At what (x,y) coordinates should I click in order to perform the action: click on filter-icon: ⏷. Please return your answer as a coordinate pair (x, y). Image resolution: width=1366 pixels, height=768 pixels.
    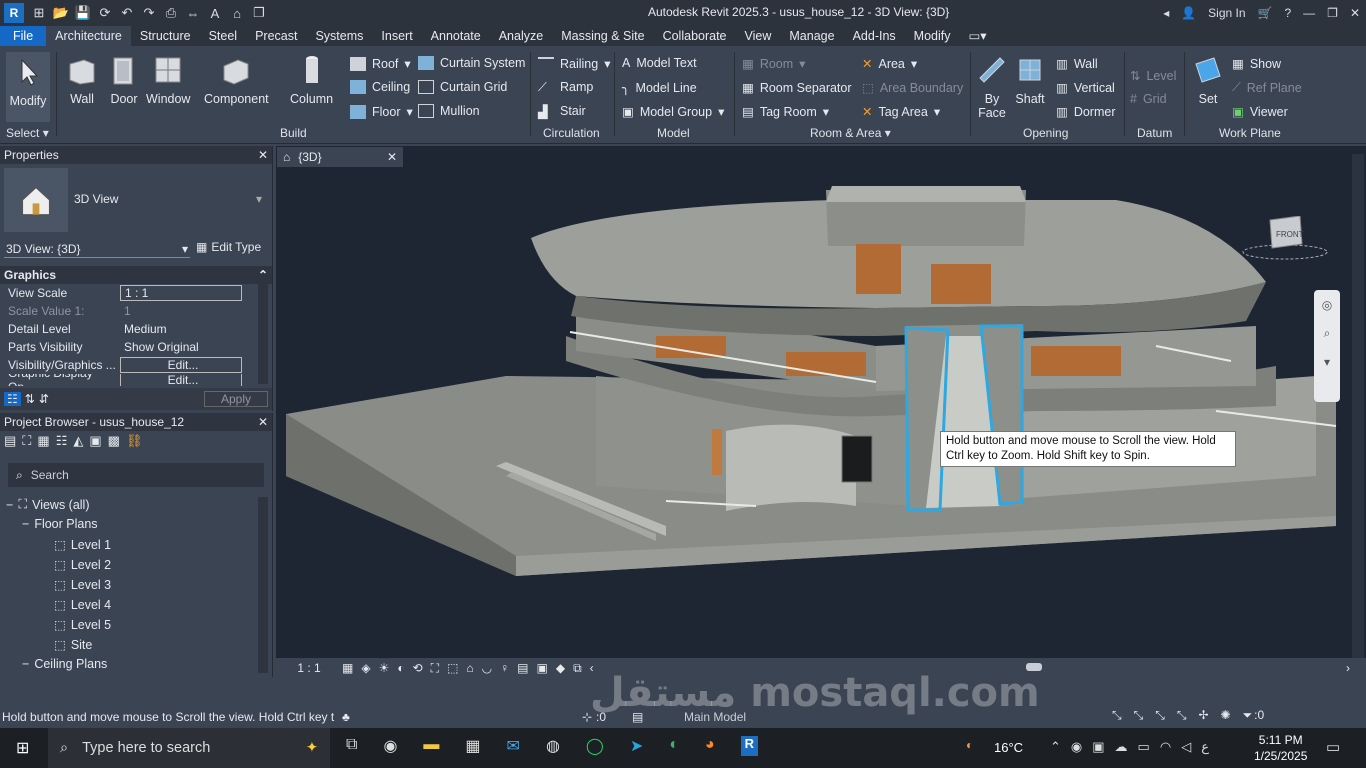
    Looking at the image, I should click on (1248, 715).